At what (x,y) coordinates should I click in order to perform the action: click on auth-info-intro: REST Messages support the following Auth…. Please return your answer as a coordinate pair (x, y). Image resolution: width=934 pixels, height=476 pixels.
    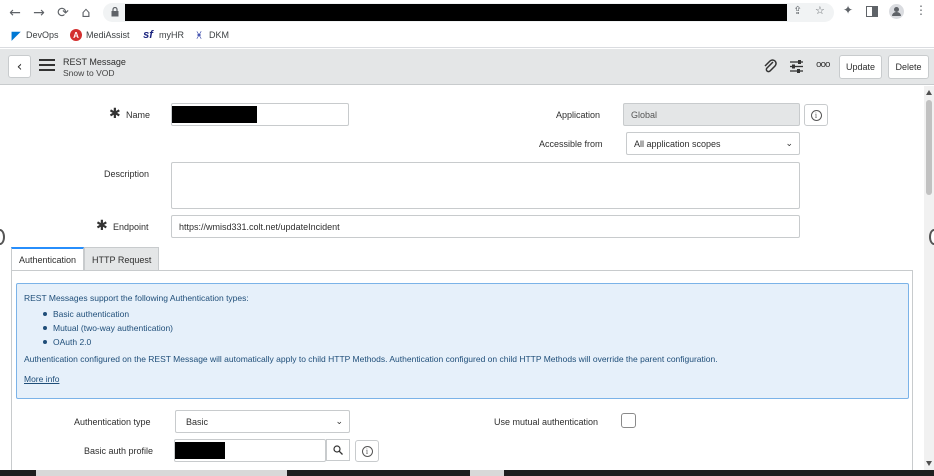
    Looking at the image, I should click on (136, 298).